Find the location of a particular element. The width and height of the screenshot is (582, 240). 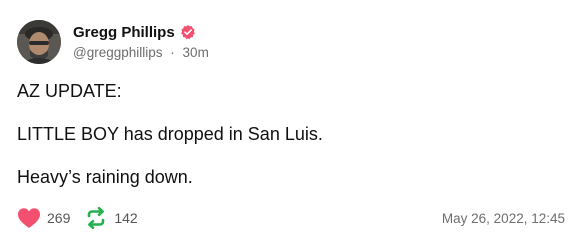

like-button: 269 is located at coordinates (43, 218).